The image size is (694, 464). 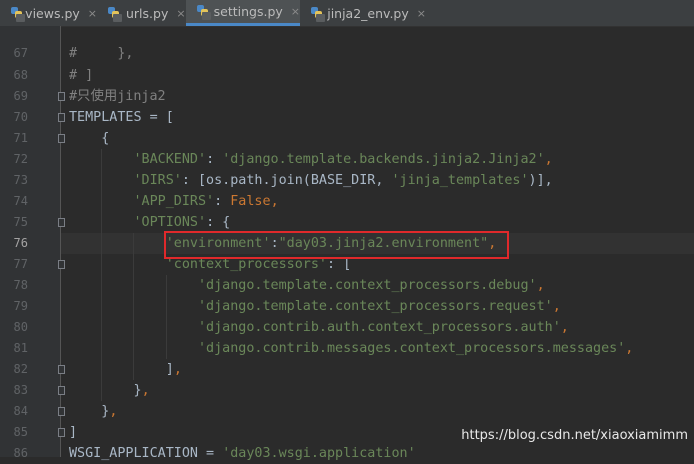 What do you see at coordinates (574, 435) in the screenshot?
I see `watermark-text: https://blog.csdn.net/xiaoxiamimm` at bounding box center [574, 435].